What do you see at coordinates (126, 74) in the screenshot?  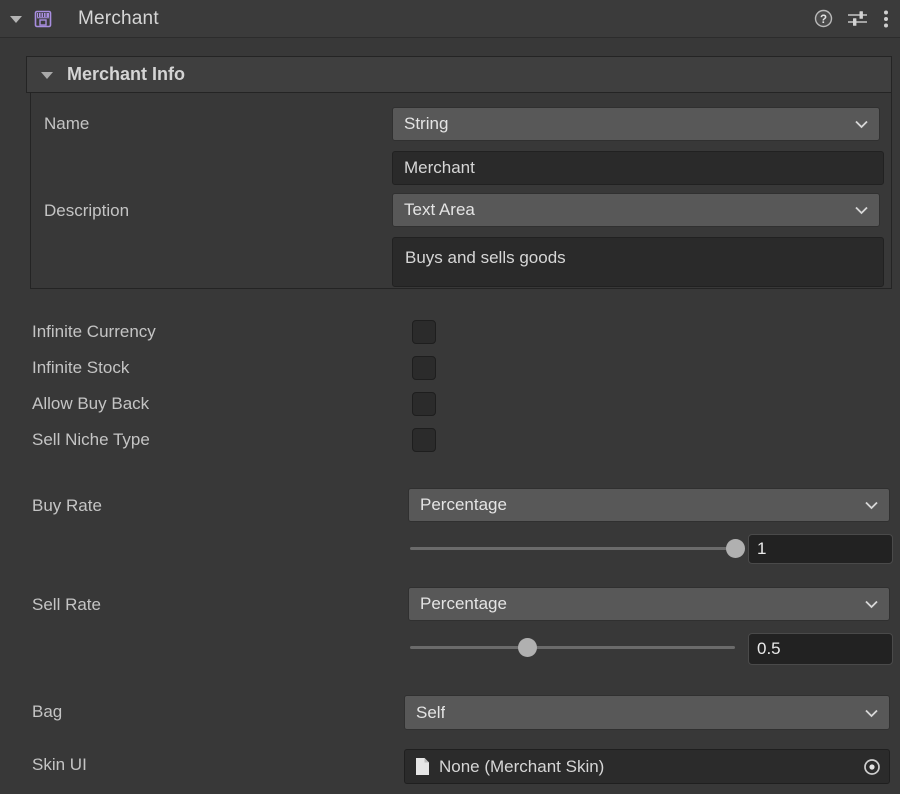 I see `merchant-info-title: Merchant Info` at bounding box center [126, 74].